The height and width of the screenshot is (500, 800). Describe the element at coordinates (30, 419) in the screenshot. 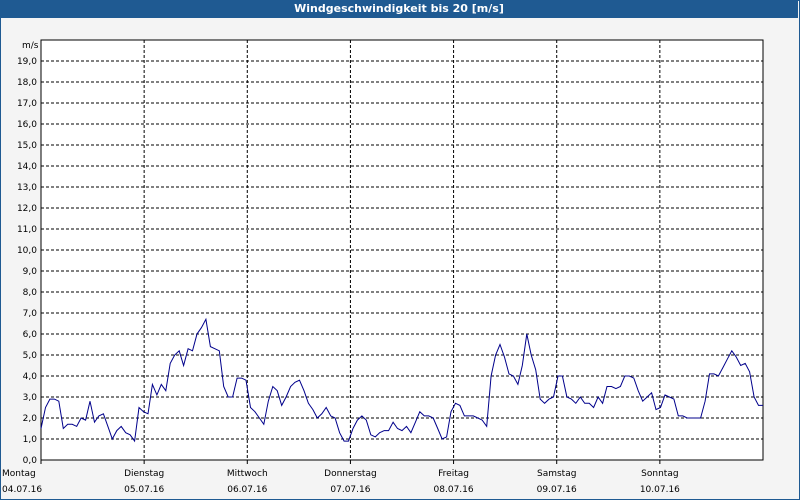

I see `y-tick-label: 2,0` at that location.